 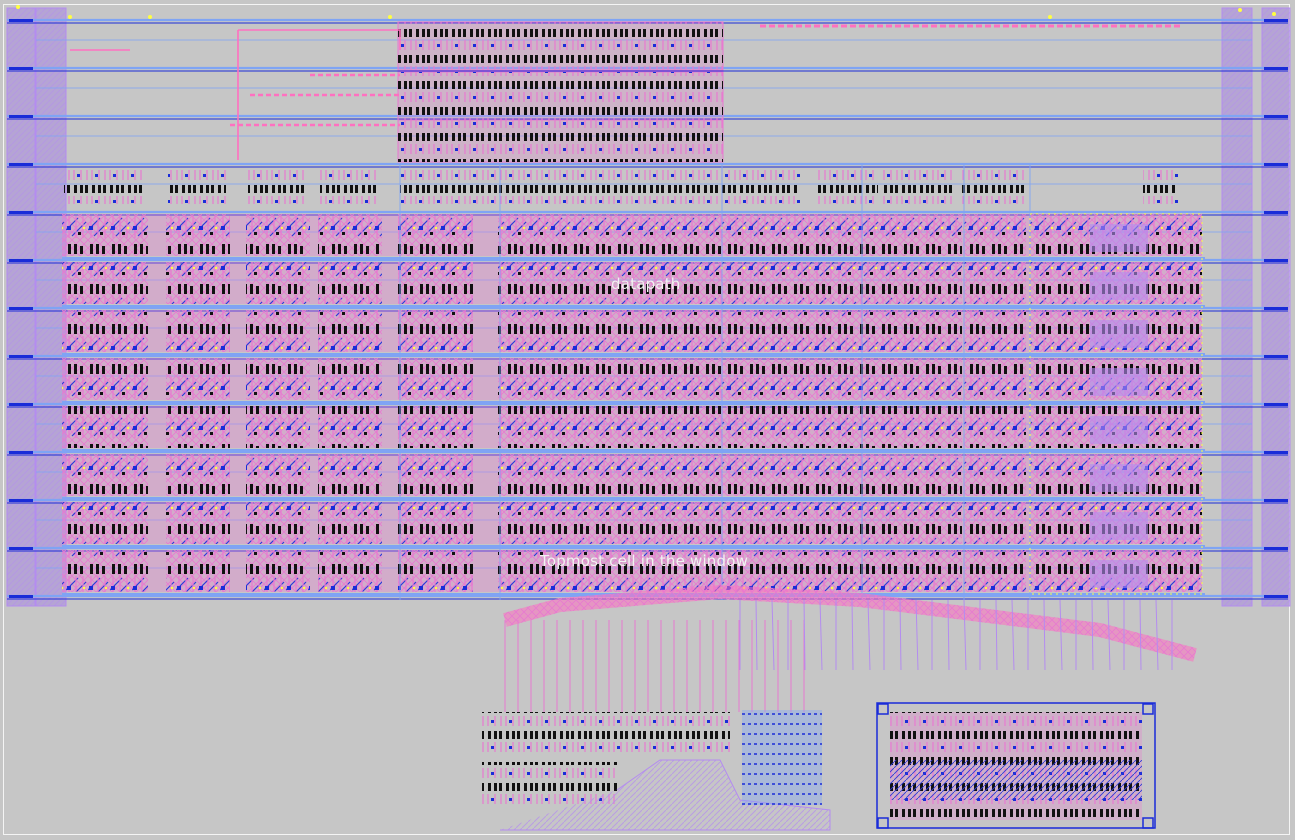 What do you see at coordinates (646, 284) in the screenshot?
I see `datapath-cell-label: datapath` at bounding box center [646, 284].